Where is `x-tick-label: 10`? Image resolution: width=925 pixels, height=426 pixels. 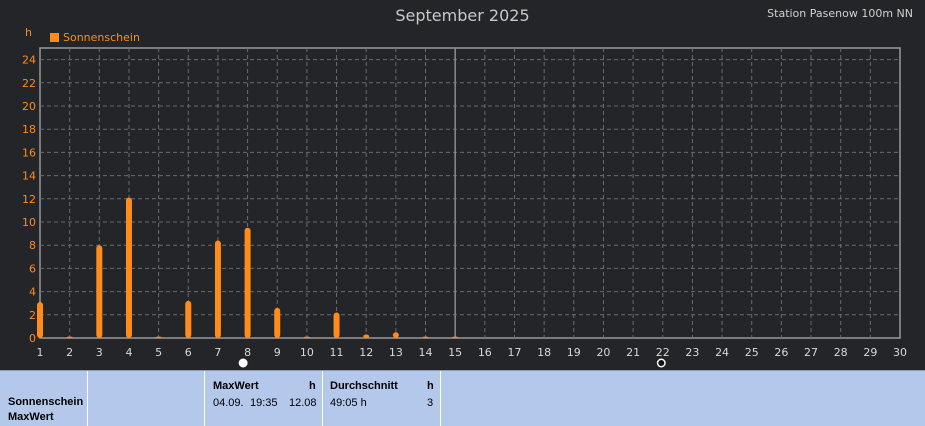
x-tick-label: 10 is located at coordinates (307, 352).